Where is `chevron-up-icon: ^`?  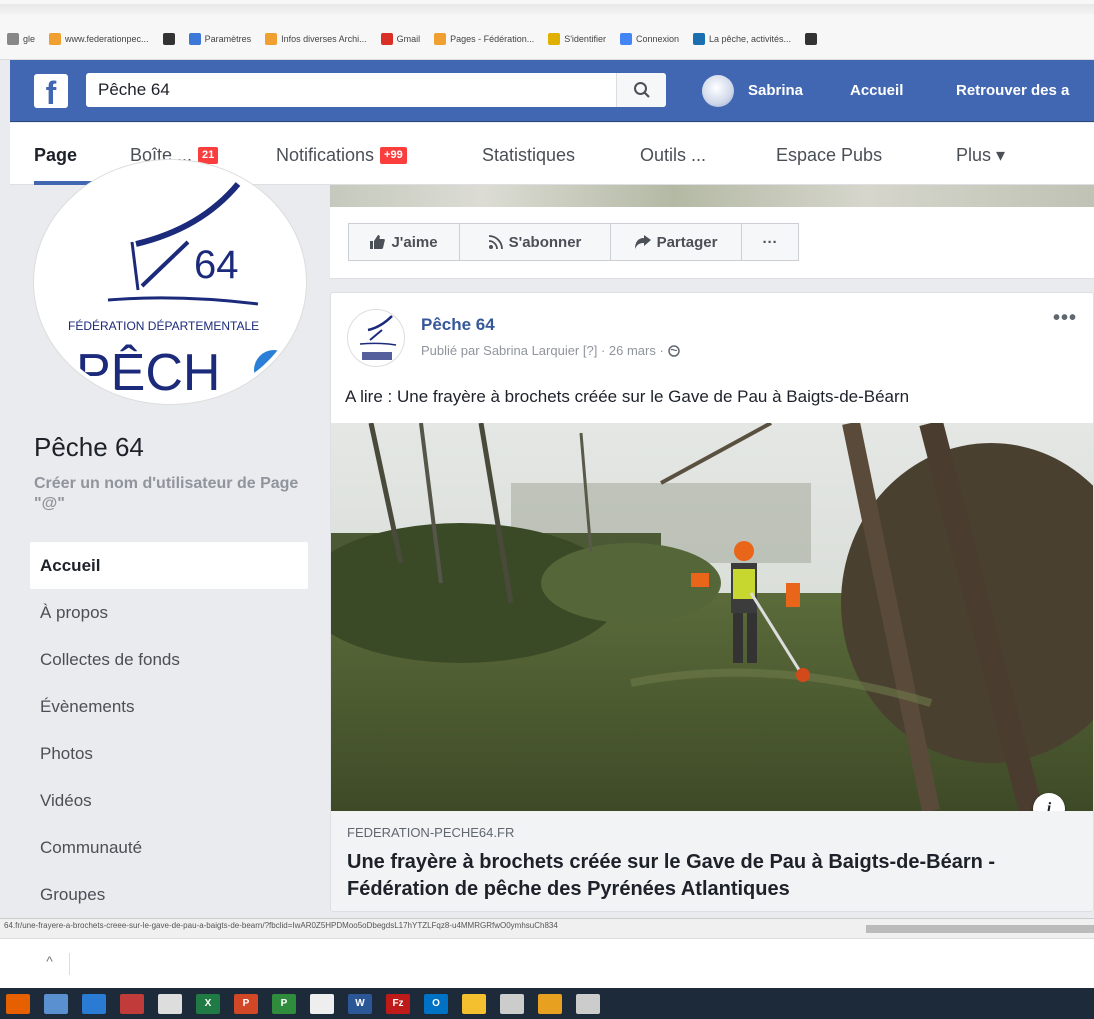
chevron-up-icon: ^ is located at coordinates (50, 964).